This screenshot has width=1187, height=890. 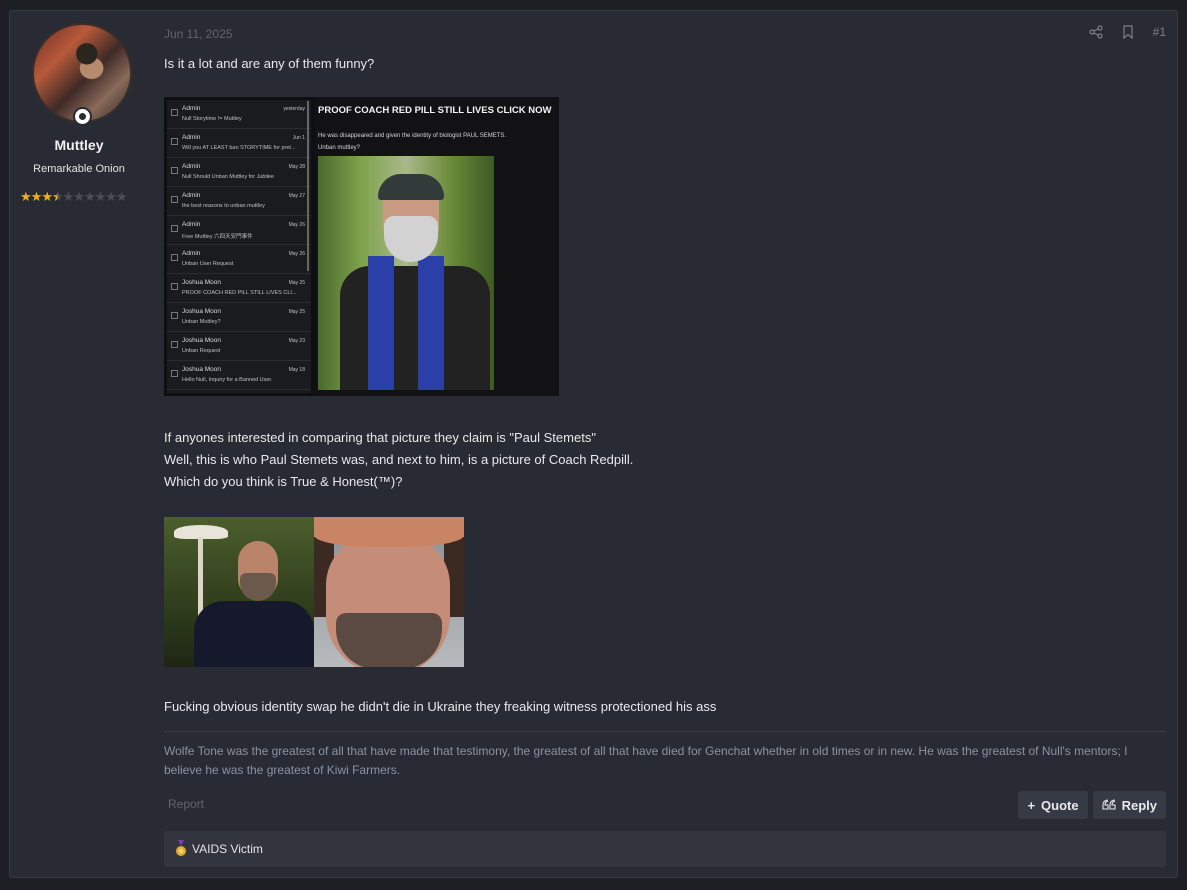 I want to click on username: Muttley, so click(x=79, y=145).